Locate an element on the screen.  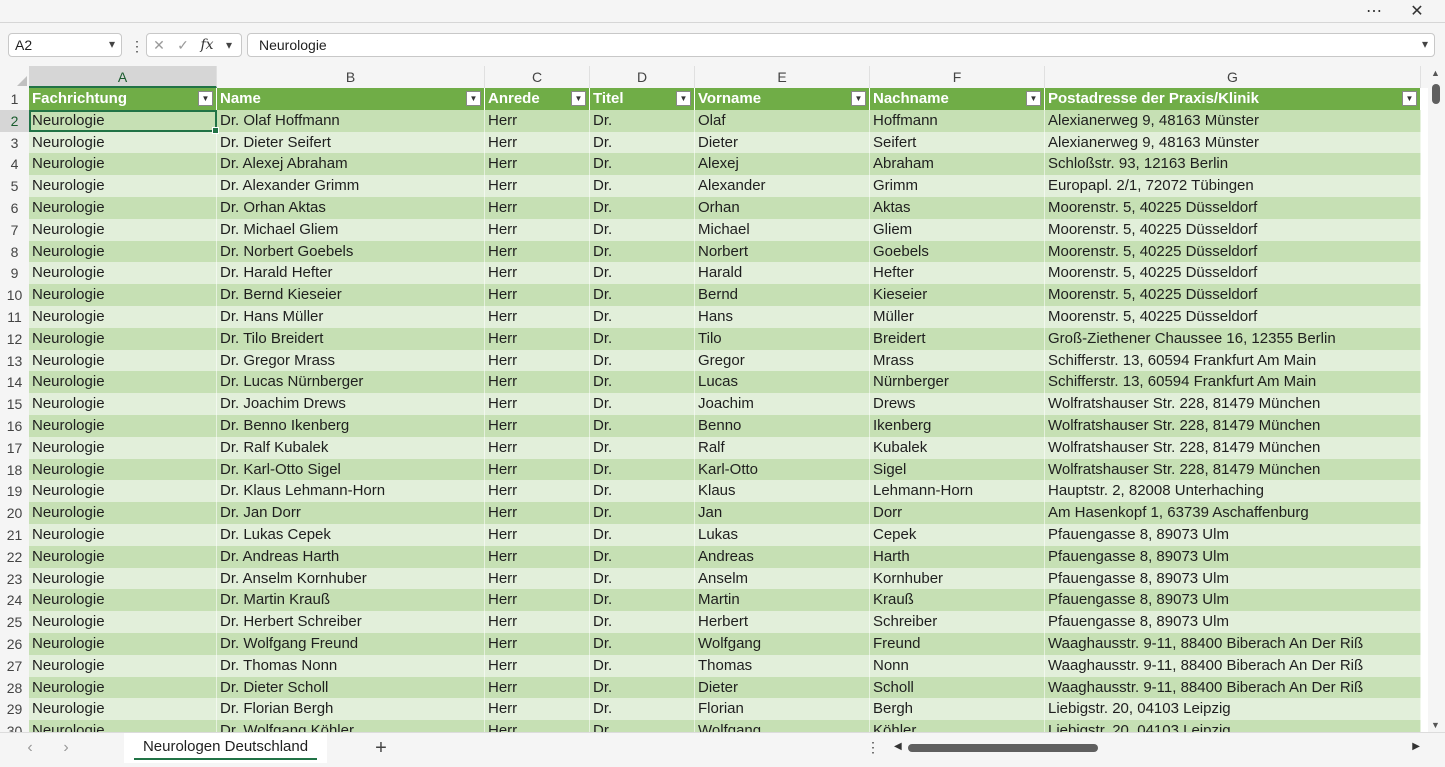
formula-input: Neurologie ▾ is located at coordinates (841, 45).